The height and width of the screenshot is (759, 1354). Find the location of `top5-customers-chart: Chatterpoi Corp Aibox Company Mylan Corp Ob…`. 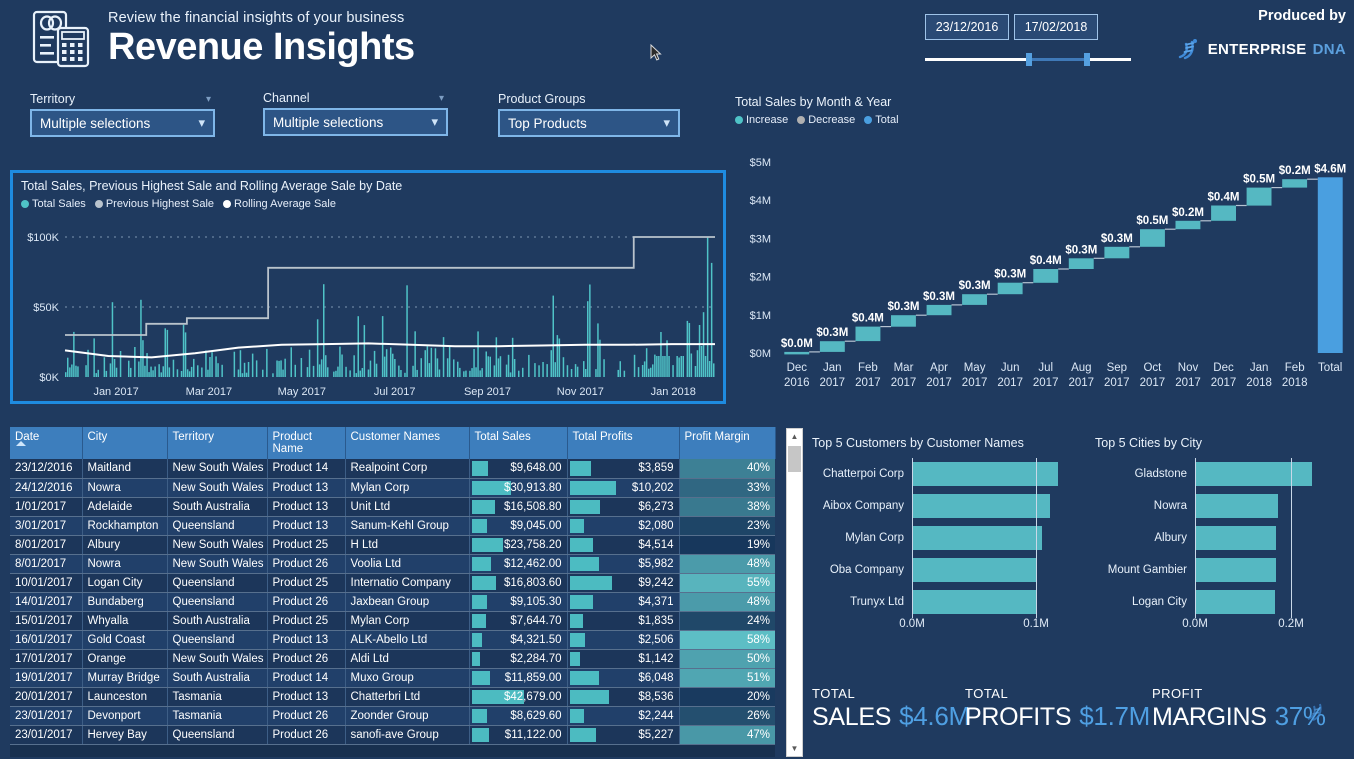

top5-customers-chart: Chatterpoi Corp Aibox Company Mylan Corp Ob… is located at coordinates (943, 546).